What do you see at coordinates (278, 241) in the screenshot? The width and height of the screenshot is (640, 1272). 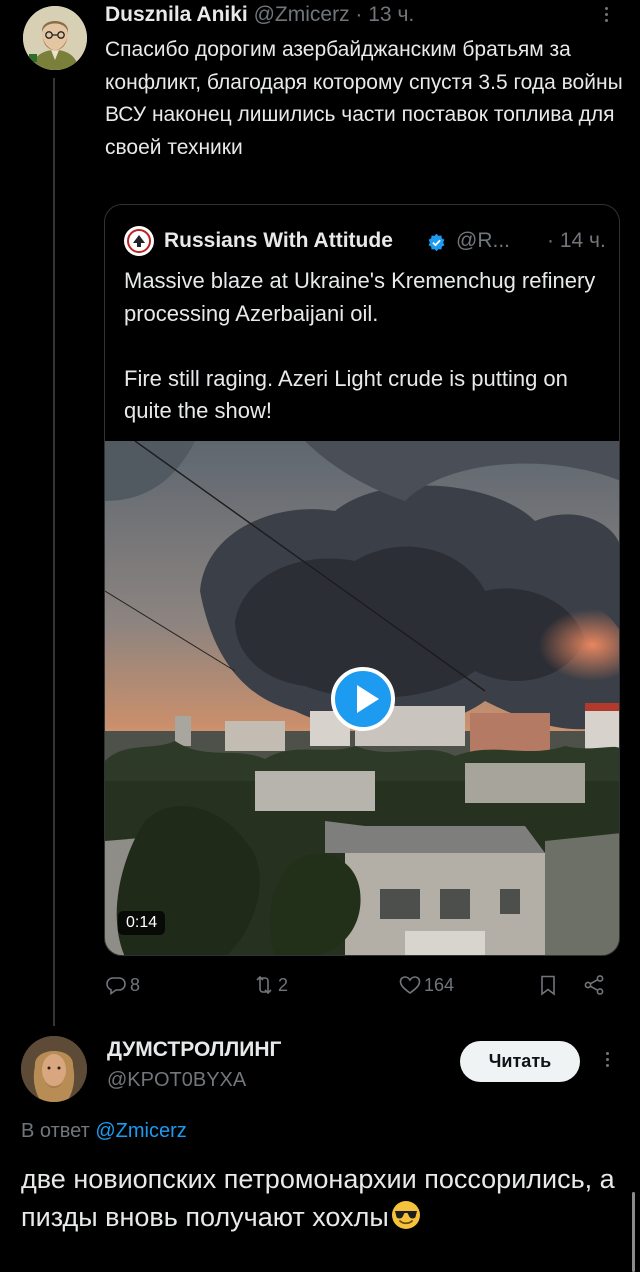 I see `quoted-author-name: Russians With Attitude` at bounding box center [278, 241].